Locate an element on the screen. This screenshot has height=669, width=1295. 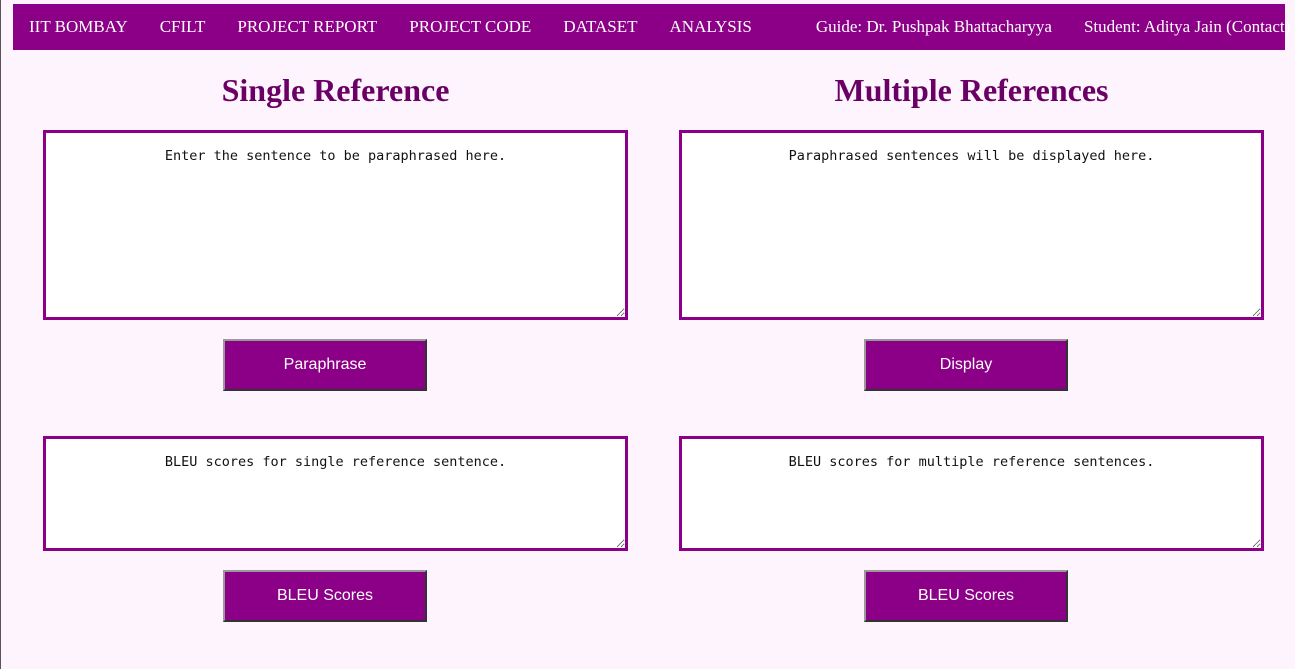
display-button: Display is located at coordinates (966, 365).